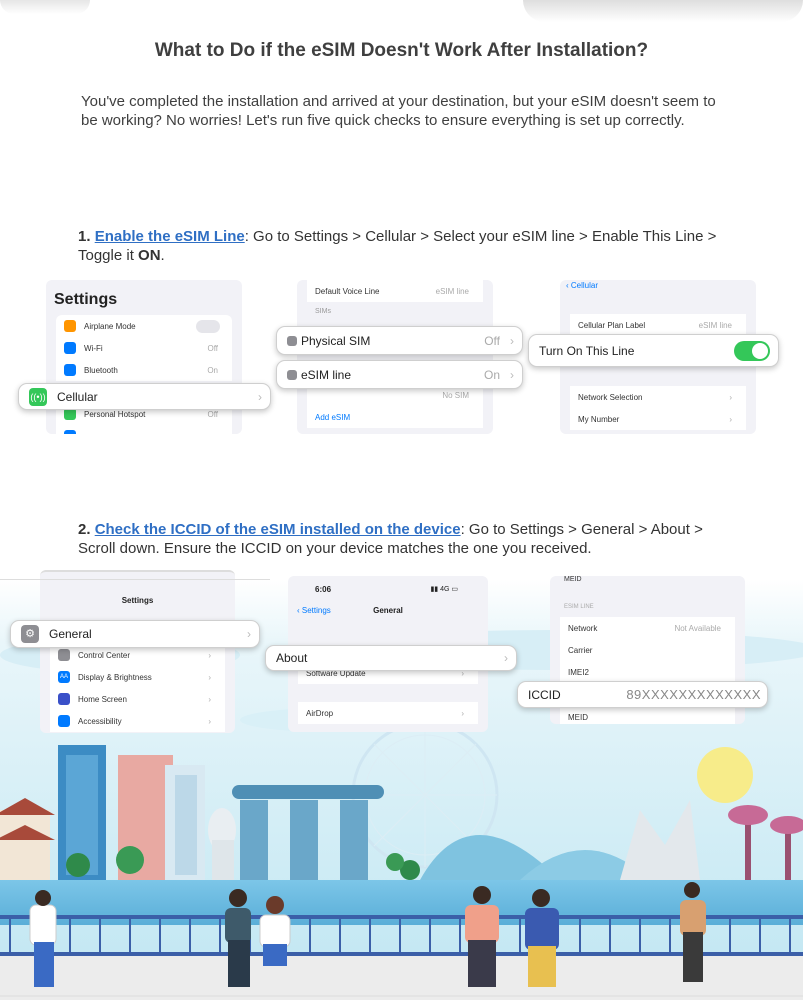 The width and height of the screenshot is (803, 1000). I want to click on accessibility-icon, so click(64, 721).